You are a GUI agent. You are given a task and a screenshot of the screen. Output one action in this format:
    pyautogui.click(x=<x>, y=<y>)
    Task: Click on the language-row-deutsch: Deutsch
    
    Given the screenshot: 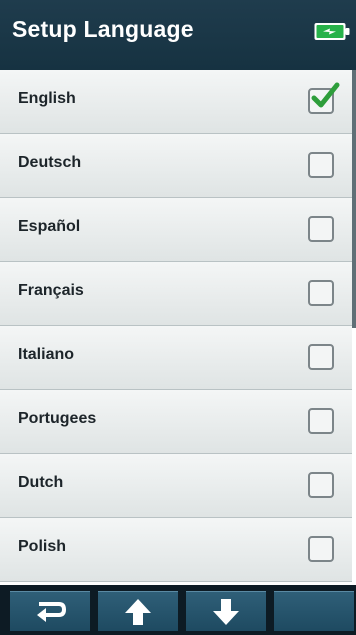 What is the action you would take?
    pyautogui.click(x=176, y=166)
    